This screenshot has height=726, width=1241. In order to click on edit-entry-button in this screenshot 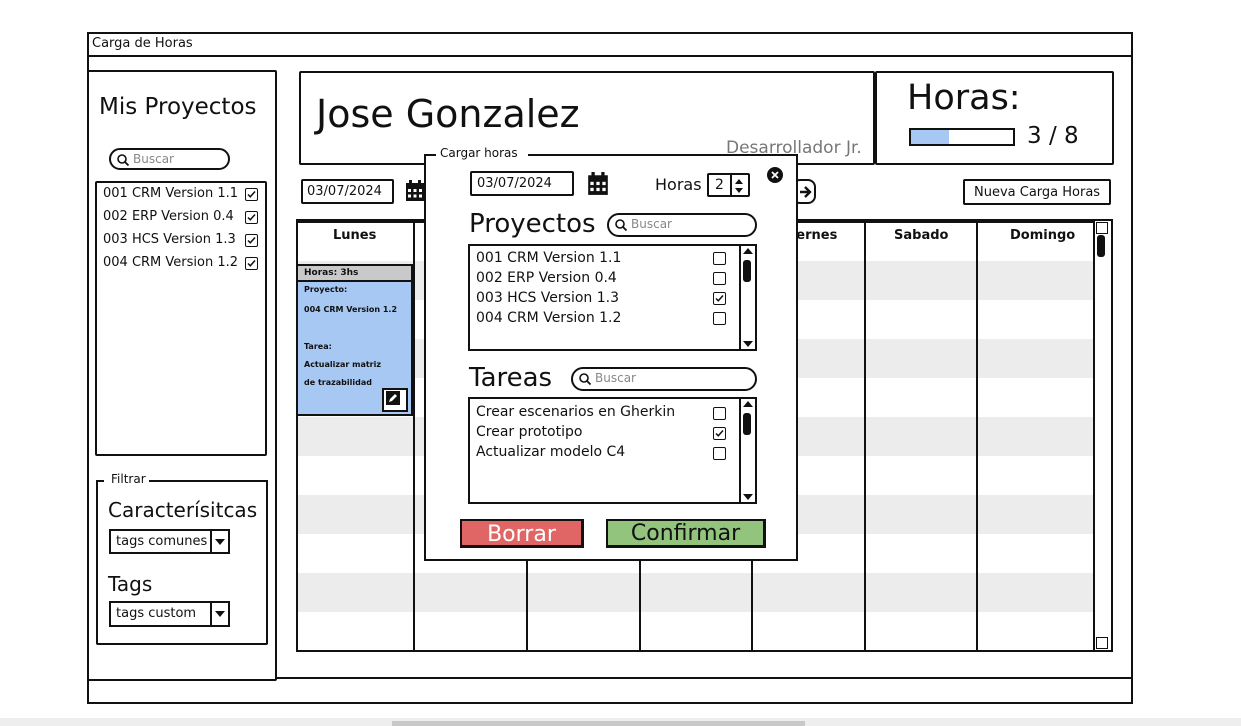, I will do `click(395, 400)`.